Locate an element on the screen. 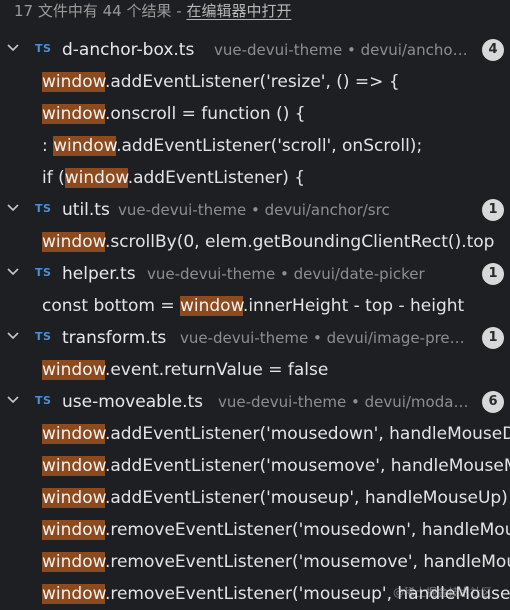 Image resolution: width=510 pixels, height=610 pixels. match-line: if (window.addEventListener) { is located at coordinates (255, 178).